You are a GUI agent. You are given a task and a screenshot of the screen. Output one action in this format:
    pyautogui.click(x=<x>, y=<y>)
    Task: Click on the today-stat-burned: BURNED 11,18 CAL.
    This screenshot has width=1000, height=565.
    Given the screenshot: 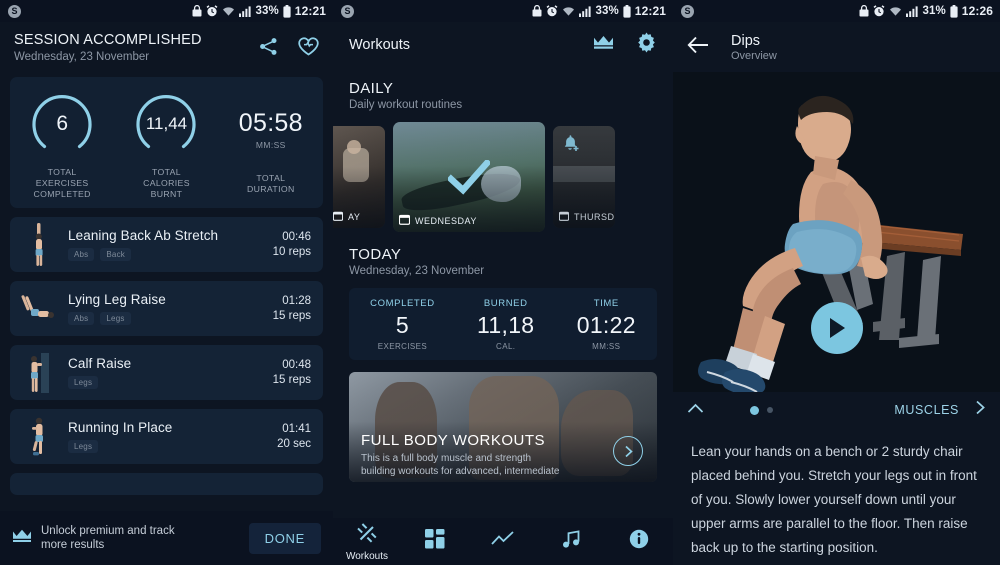 What is the action you would take?
    pyautogui.click(x=505, y=324)
    